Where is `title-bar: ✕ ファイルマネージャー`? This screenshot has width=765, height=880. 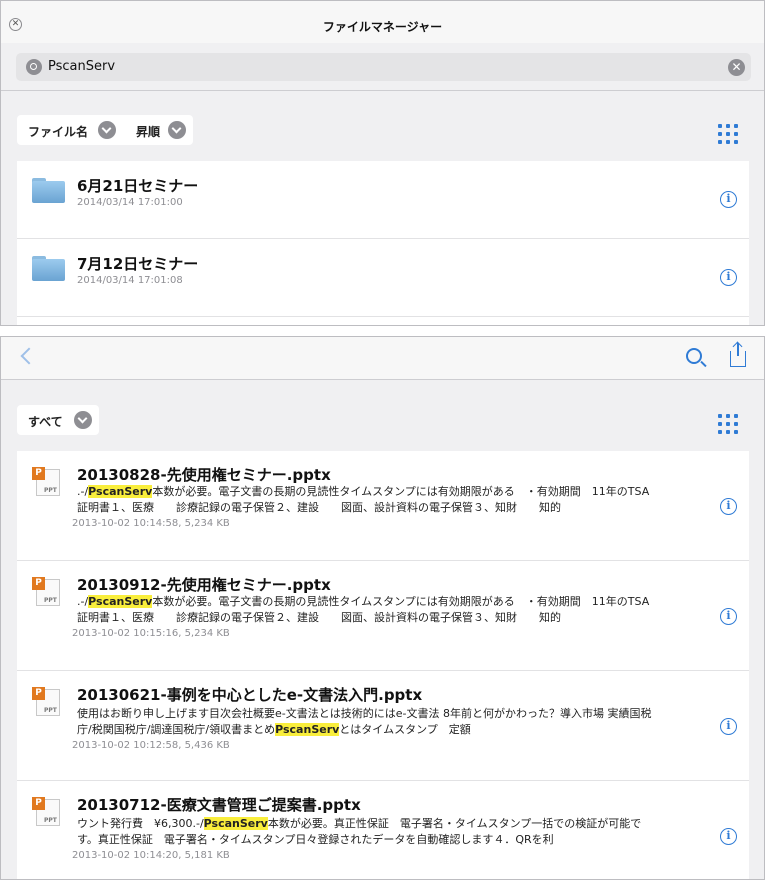
title-bar: ✕ ファイルマネージャー is located at coordinates (382, 22).